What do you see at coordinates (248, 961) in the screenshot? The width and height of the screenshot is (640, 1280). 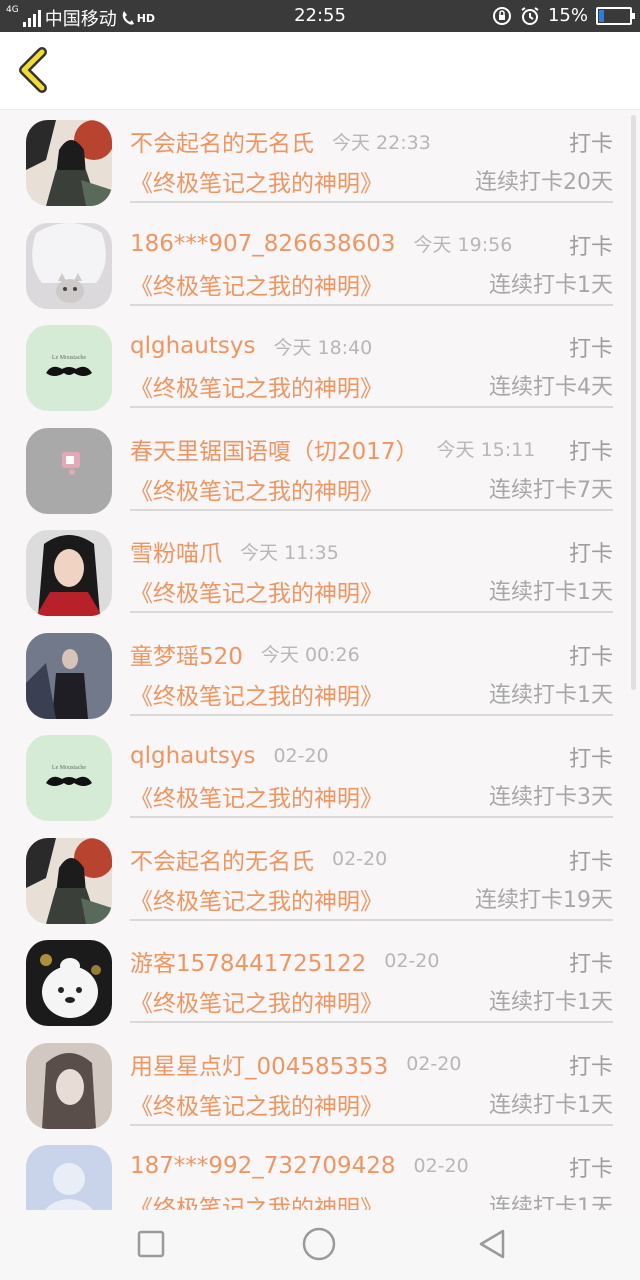 I see `user-name: 游客1578441725122` at bounding box center [248, 961].